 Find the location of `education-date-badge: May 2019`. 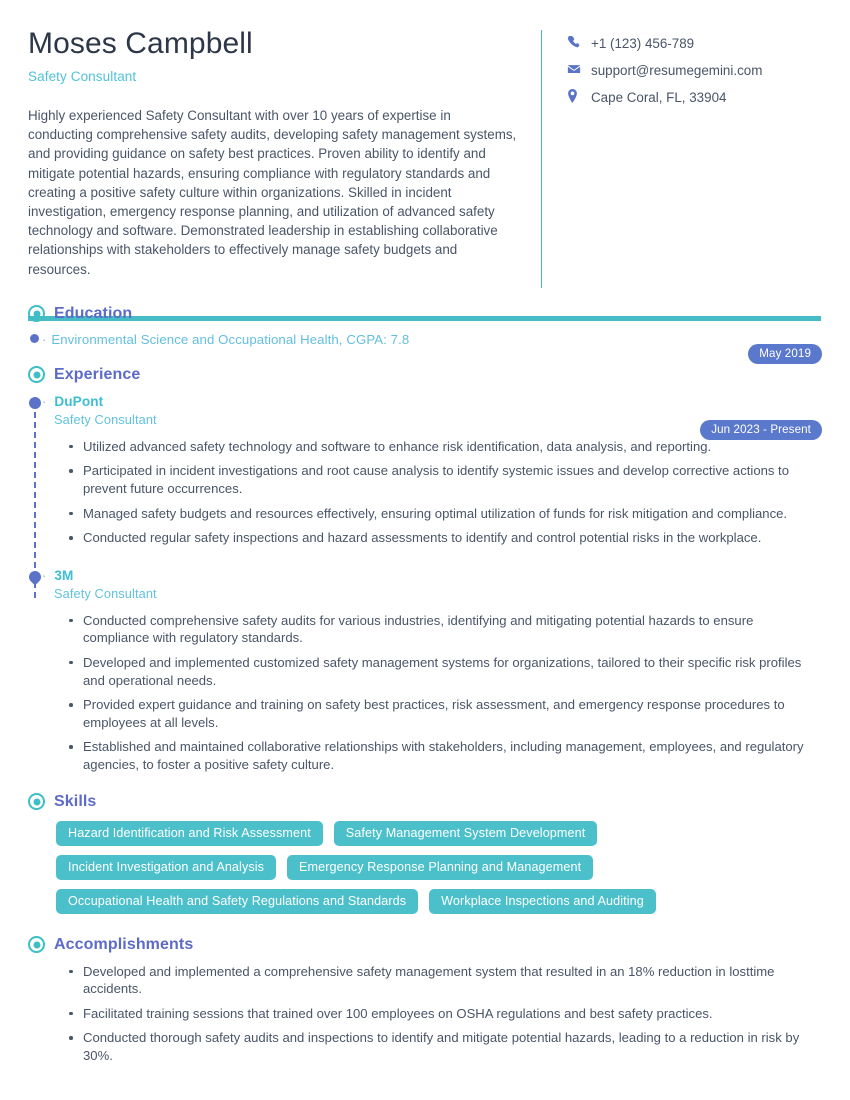

education-date-badge: May 2019 is located at coordinates (785, 353).